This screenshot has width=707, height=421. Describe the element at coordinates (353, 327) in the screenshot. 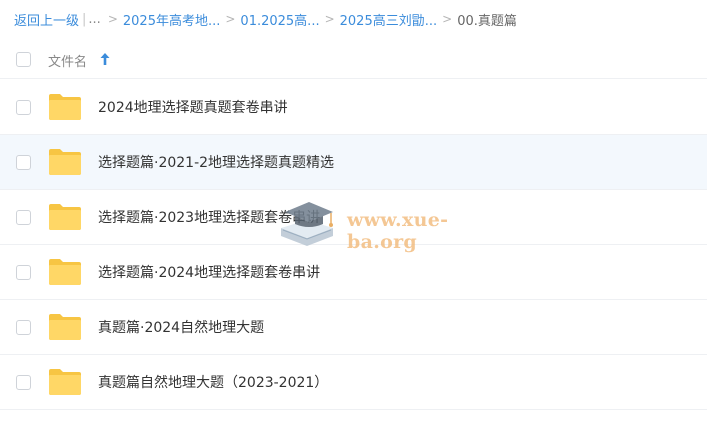

I see `list-item: 真题篇·2024自然地理大题` at that location.